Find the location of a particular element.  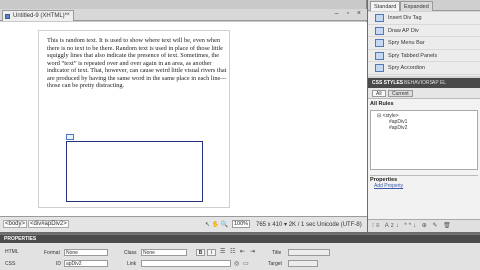

insert-panel-tabs: Standard Expanded is located at coordinates (424, 5).